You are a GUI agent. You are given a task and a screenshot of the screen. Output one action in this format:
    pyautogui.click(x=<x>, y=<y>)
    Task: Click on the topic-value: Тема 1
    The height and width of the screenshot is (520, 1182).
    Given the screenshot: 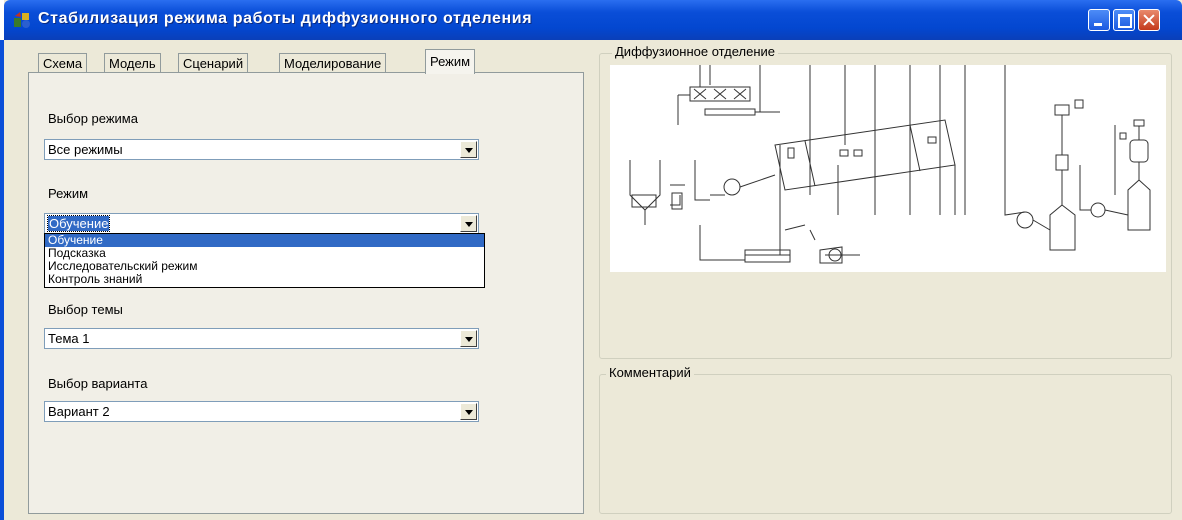 What is the action you would take?
    pyautogui.click(x=69, y=338)
    